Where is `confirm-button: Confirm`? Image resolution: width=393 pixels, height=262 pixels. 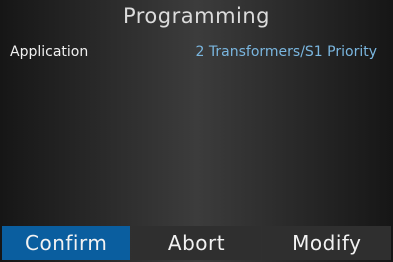 confirm-button: Confirm is located at coordinates (66, 243).